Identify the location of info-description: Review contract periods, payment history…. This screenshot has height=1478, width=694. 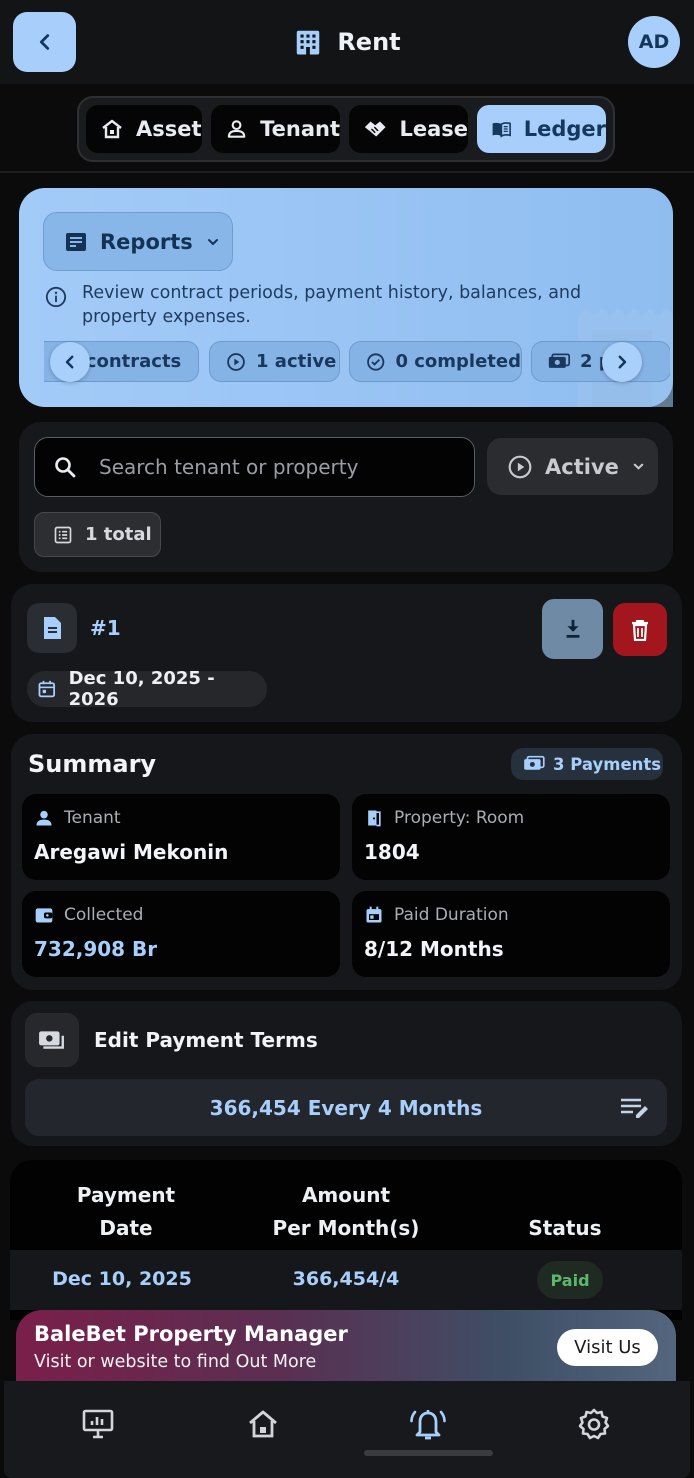
(332, 305).